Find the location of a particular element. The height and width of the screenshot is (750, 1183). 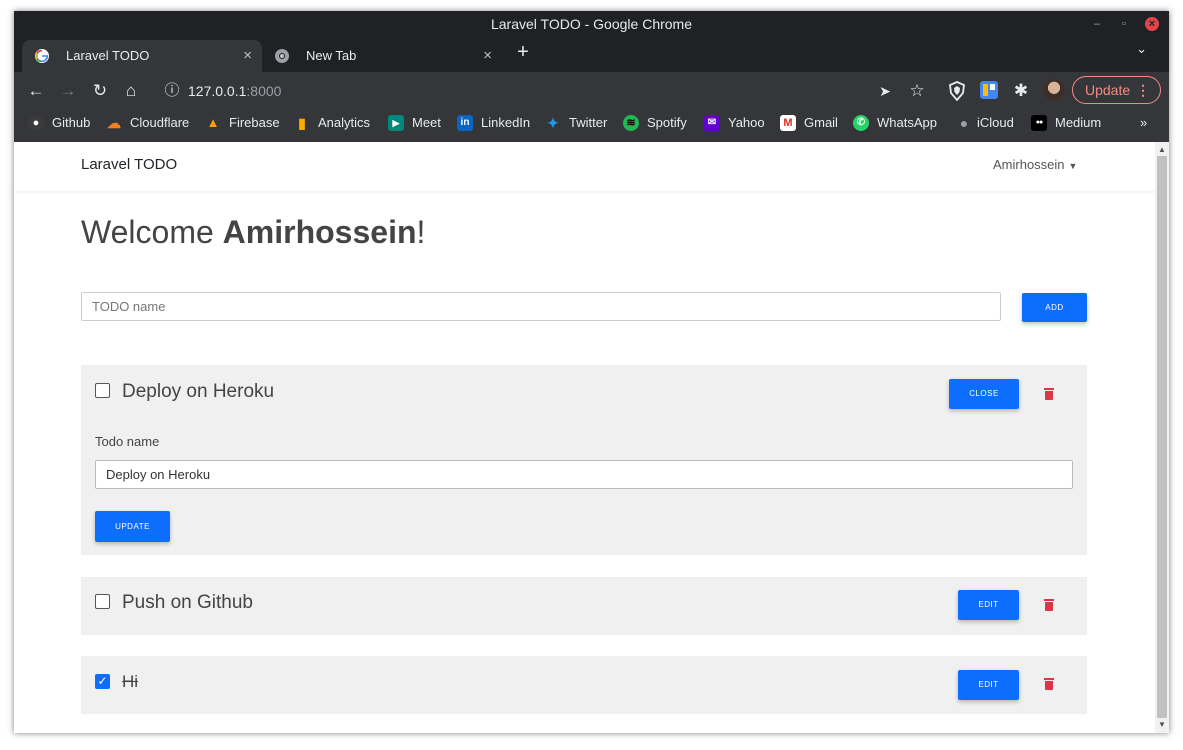

cloudflare-icon: ☁ is located at coordinates (114, 123).